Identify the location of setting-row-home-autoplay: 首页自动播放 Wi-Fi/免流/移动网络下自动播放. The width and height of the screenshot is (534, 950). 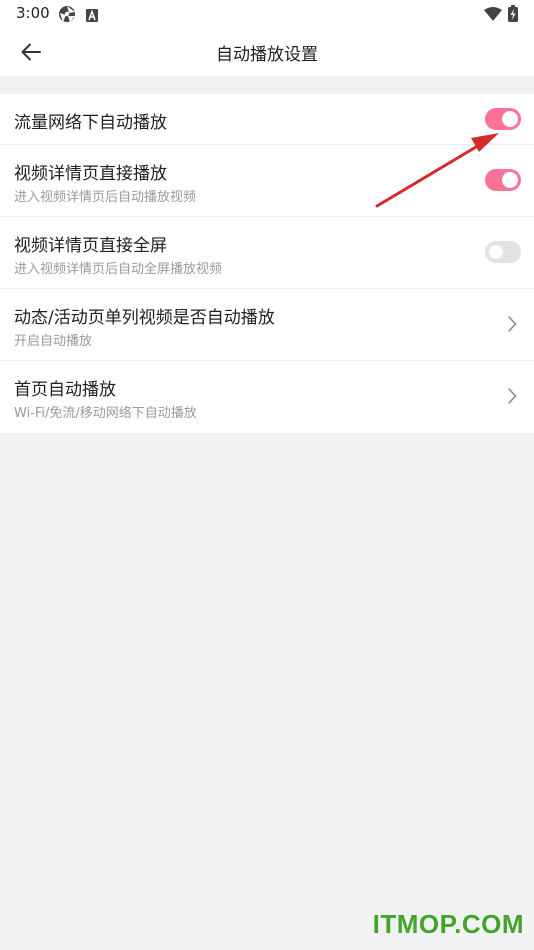
(267, 397).